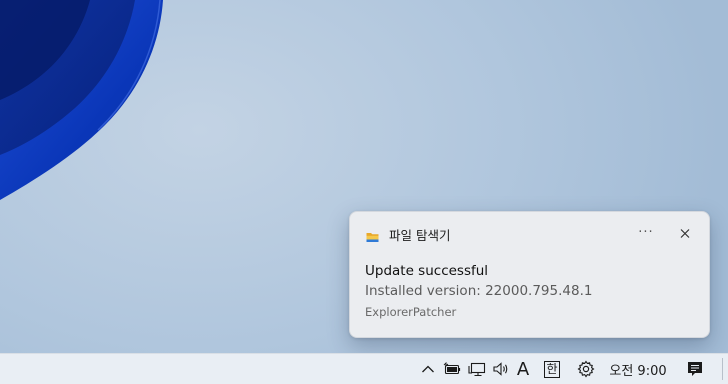  What do you see at coordinates (364, 368) in the screenshot?
I see `taskbar: A 한 오전 9:00` at bounding box center [364, 368].